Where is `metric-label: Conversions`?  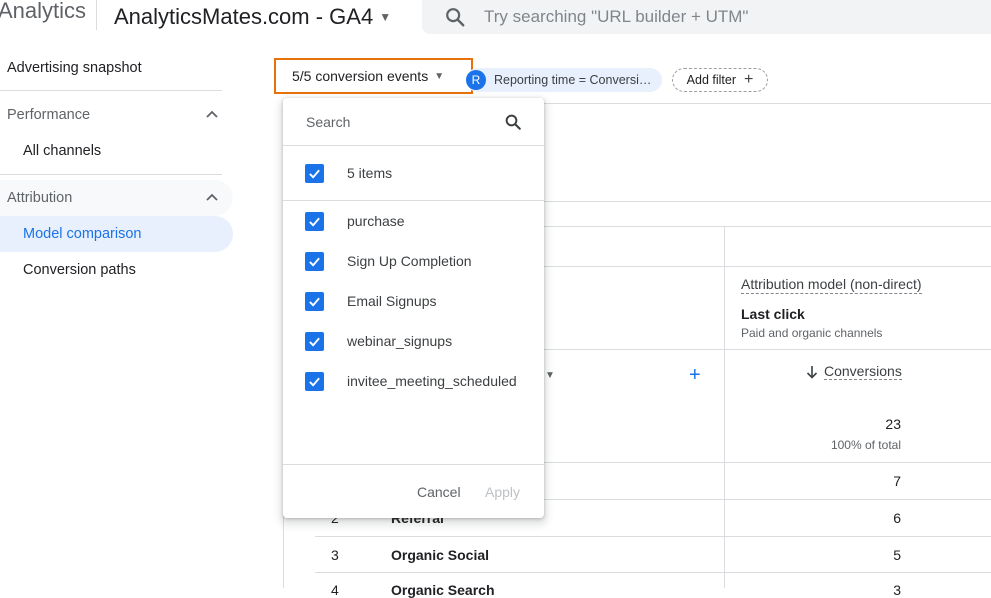
metric-label: Conversions is located at coordinates (863, 371).